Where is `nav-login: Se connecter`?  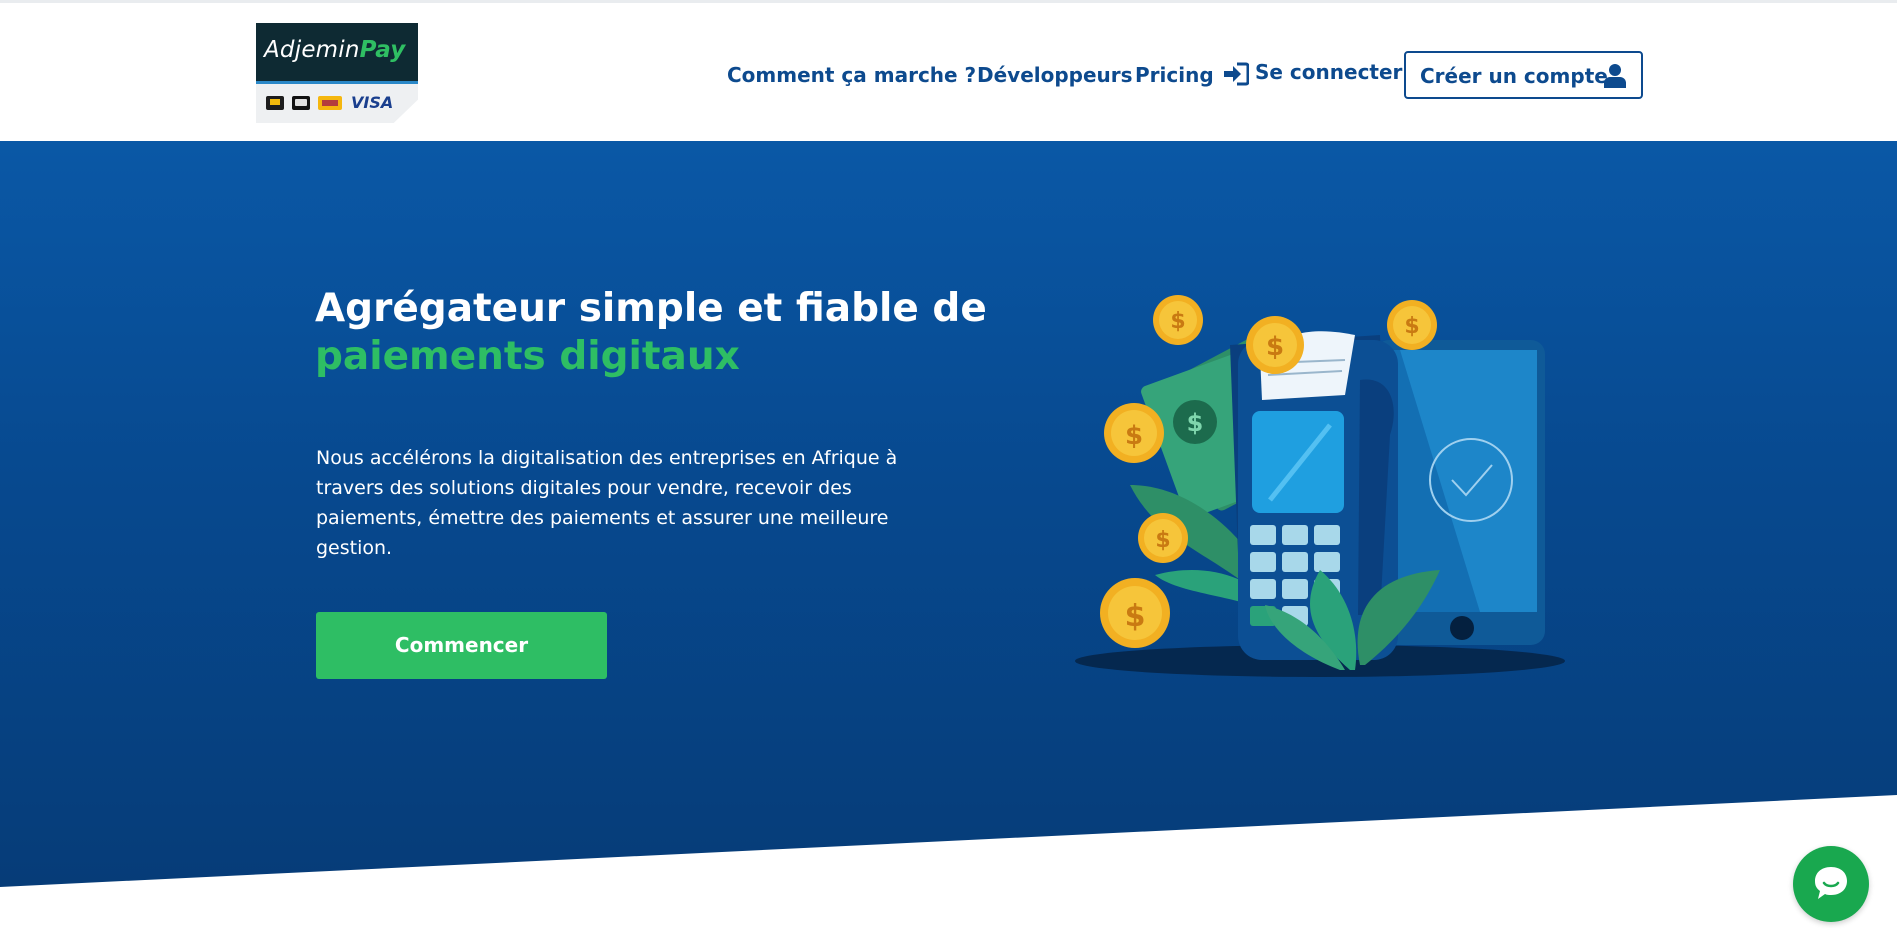
nav-login: Se connecter is located at coordinates (1312, 73).